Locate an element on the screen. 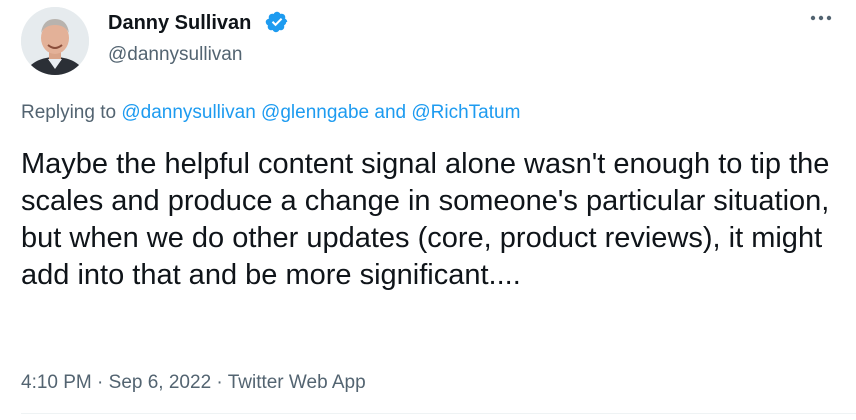  more-options-icon is located at coordinates (821, 18).